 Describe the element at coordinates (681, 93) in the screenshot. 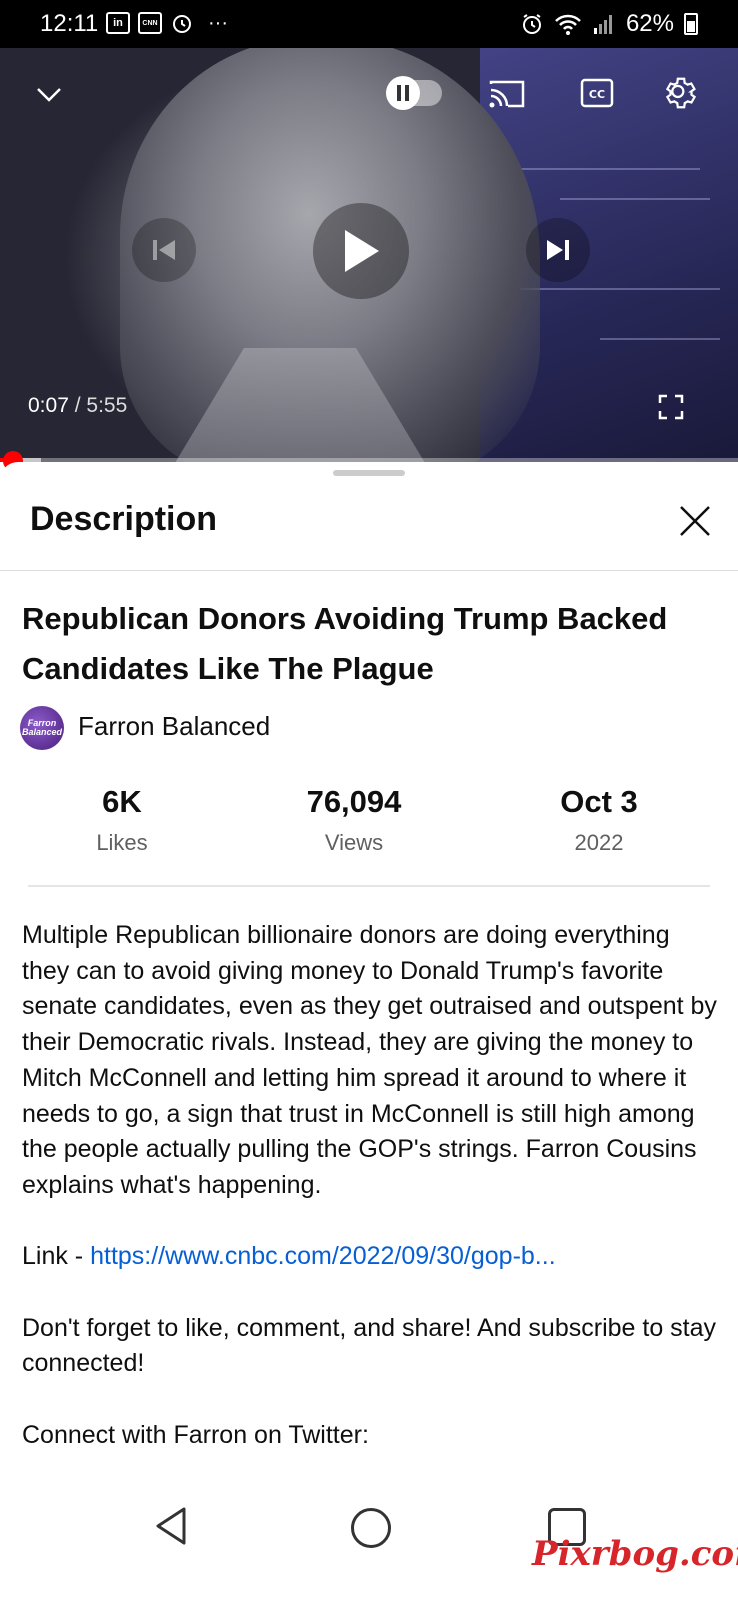

I see `settings-gear-icon` at that location.